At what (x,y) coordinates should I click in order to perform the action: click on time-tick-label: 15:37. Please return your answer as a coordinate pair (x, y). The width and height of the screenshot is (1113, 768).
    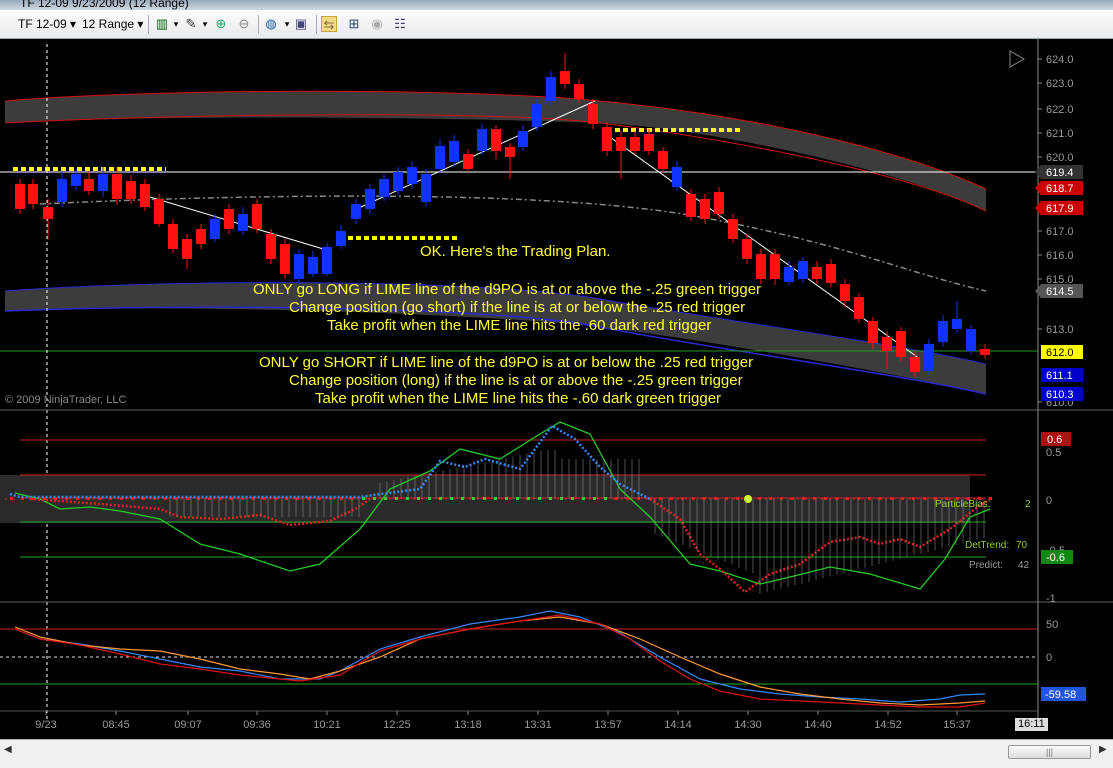
    Looking at the image, I should click on (957, 725).